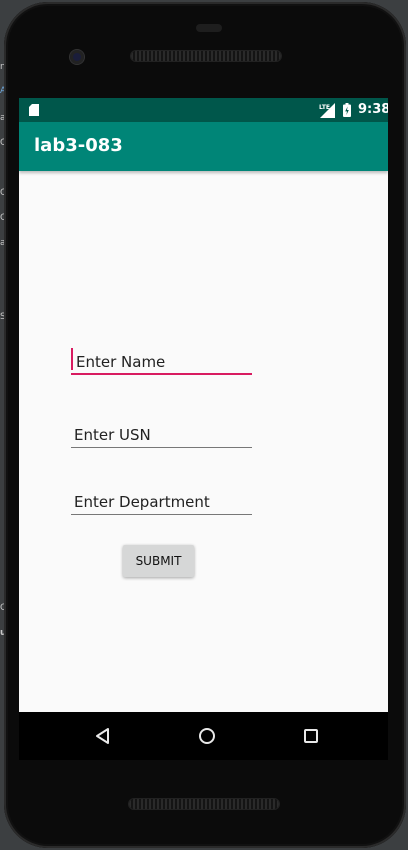 Image resolution: width=408 pixels, height=850 pixels. What do you see at coordinates (207, 736) in the screenshot?
I see `home-icon` at bounding box center [207, 736].